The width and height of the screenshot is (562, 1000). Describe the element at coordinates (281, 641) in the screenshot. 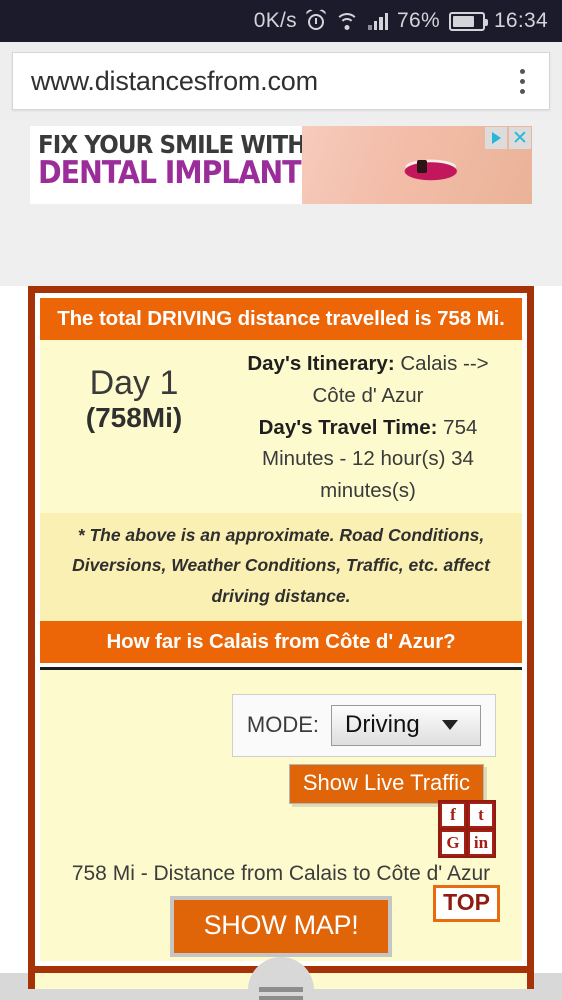

I see `question-banner: How far is Calais from Côte d' Azur?` at that location.